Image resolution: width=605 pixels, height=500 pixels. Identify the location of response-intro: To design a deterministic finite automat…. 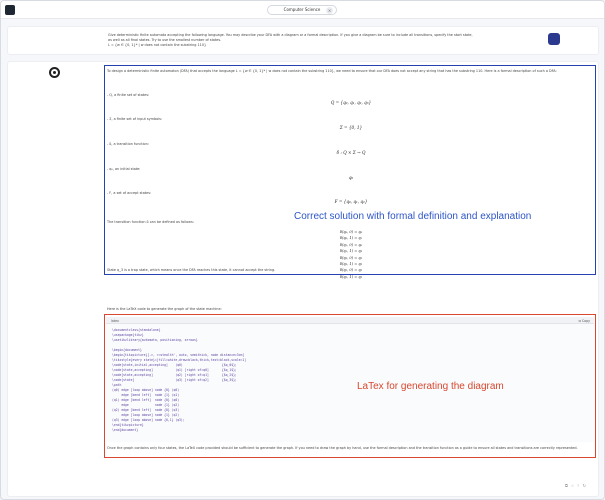
(332, 71).